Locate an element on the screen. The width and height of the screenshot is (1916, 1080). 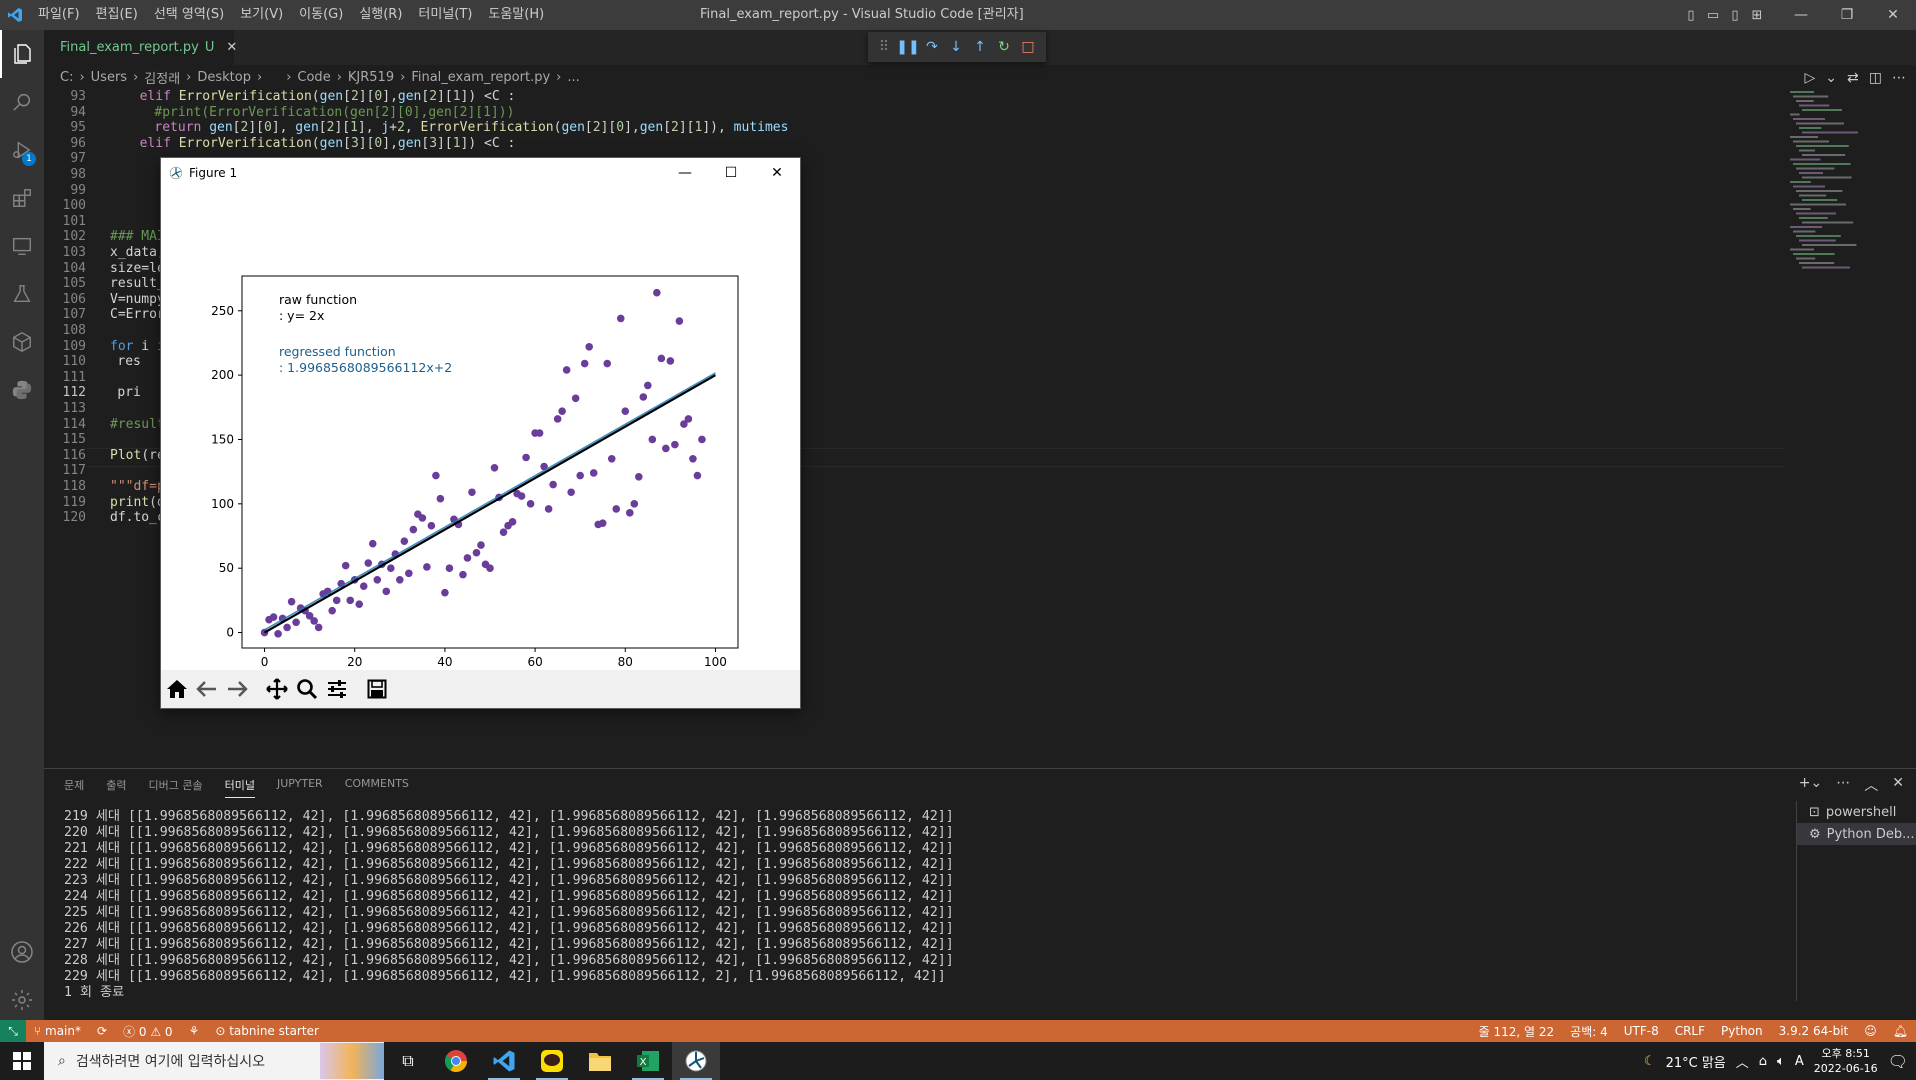
run-dropdown-icon: ⌄ is located at coordinates (1831, 78).